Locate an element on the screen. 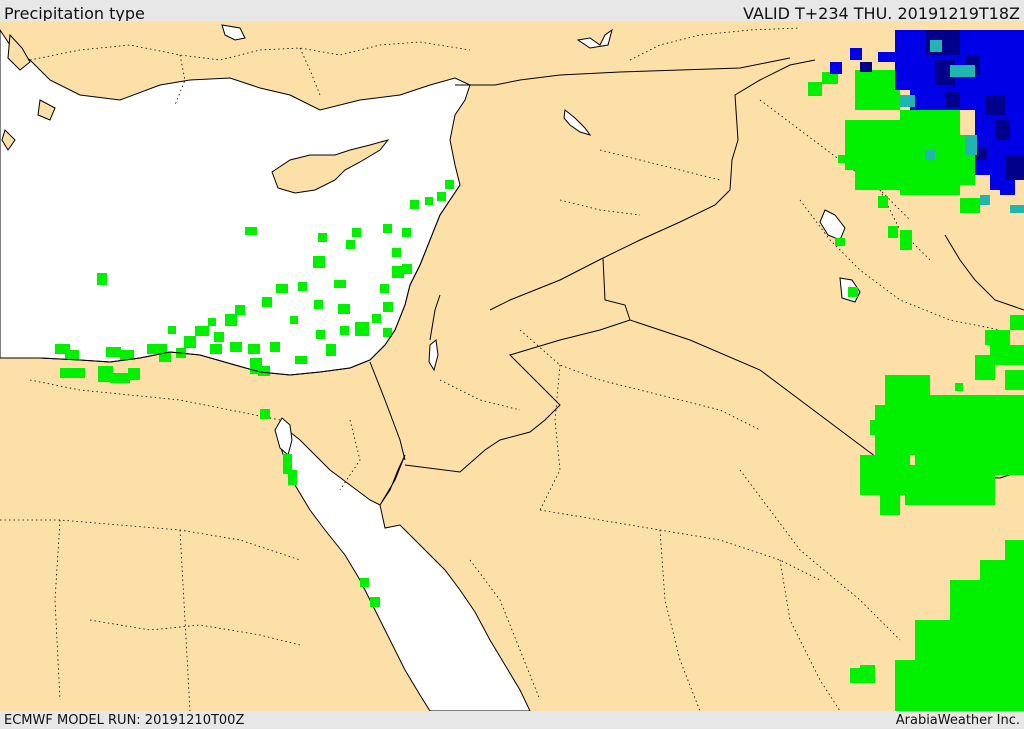 This screenshot has height=730, width=1024. credit-label: ArabiaWeather Inc. is located at coordinates (957, 720).